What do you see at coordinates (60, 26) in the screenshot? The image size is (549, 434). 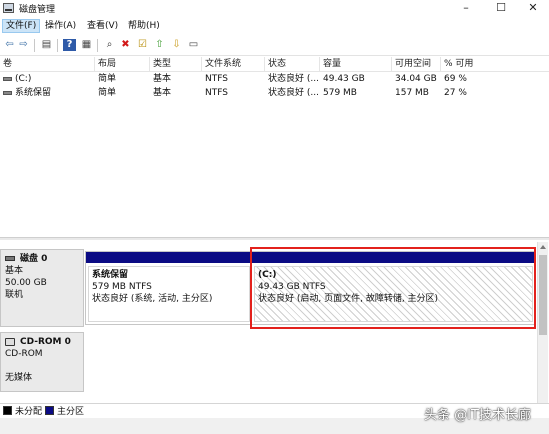 I see `menu-action: 操作(A)` at bounding box center [60, 26].